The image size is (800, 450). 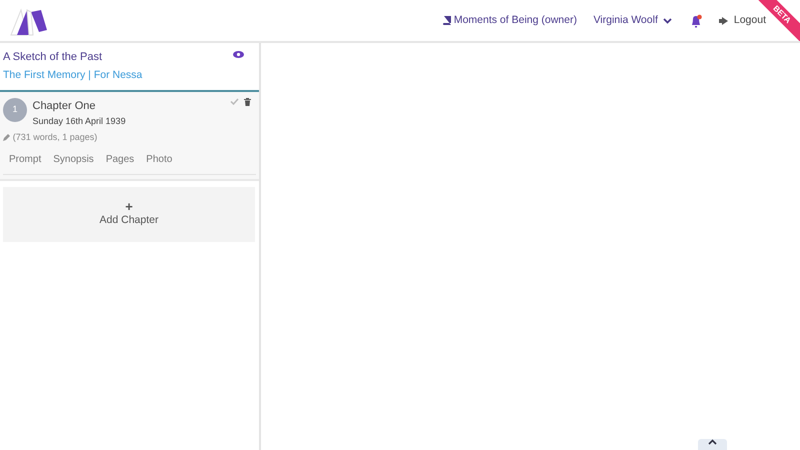 What do you see at coordinates (447, 20) in the screenshot?
I see `book-icon` at bounding box center [447, 20].